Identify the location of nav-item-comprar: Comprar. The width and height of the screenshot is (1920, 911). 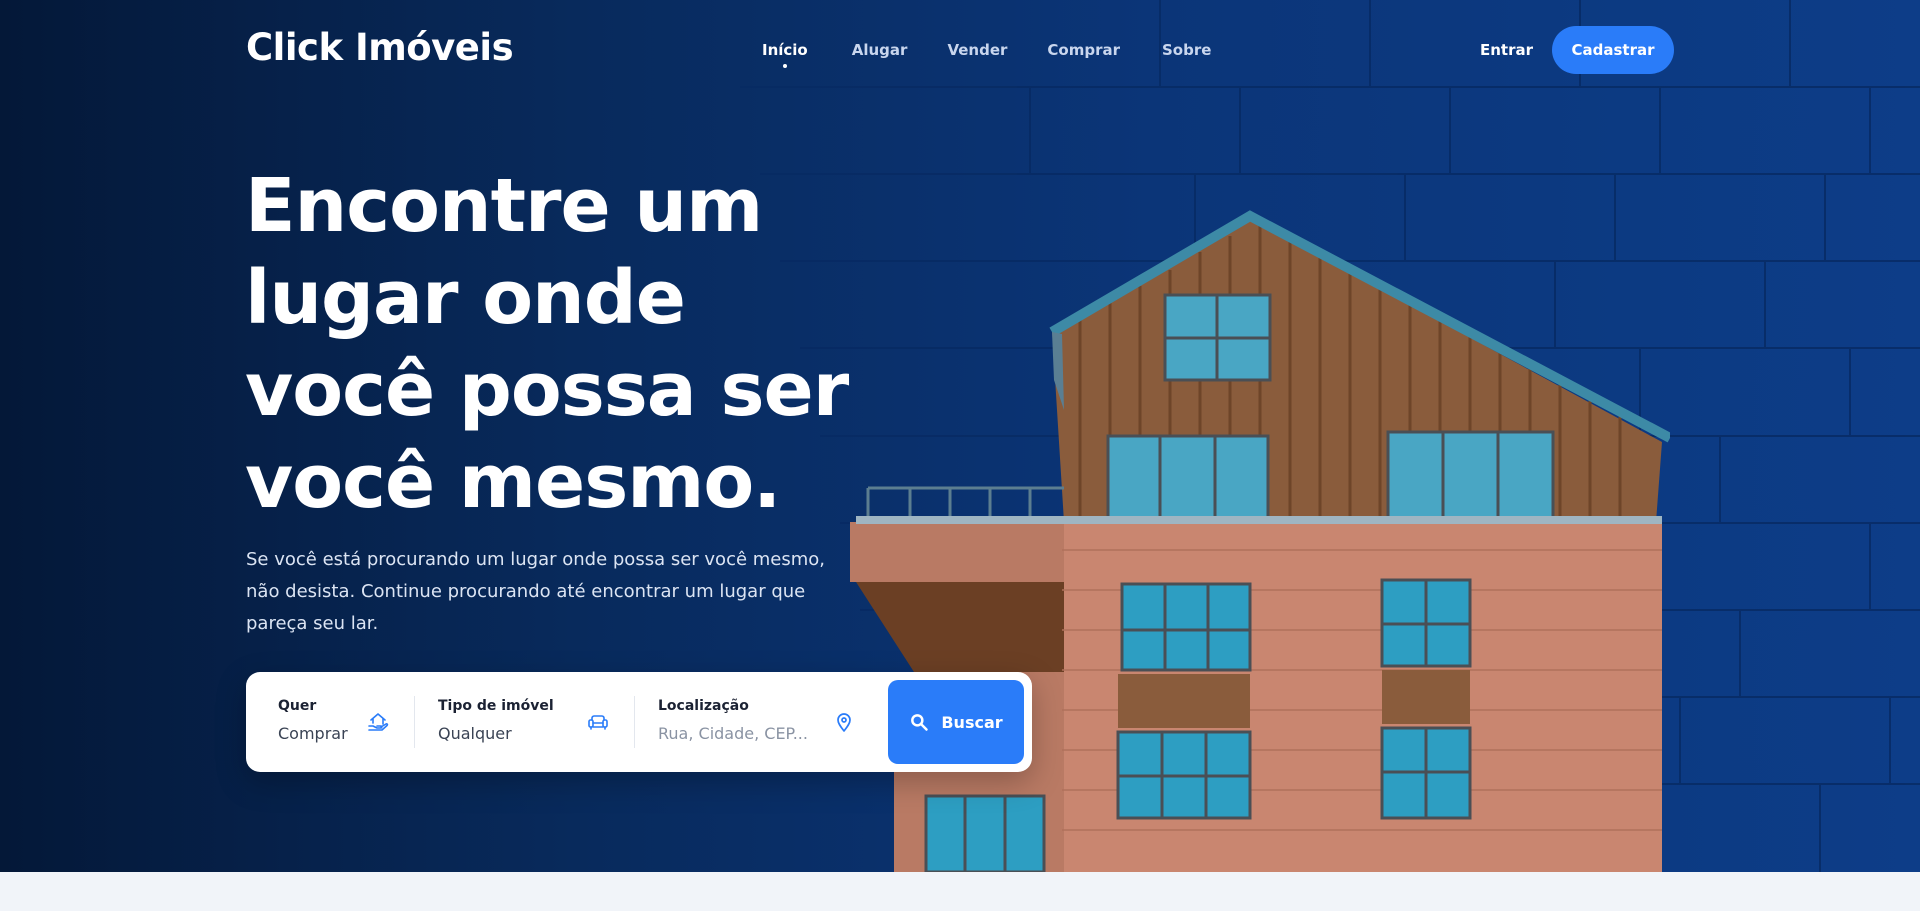
(1083, 50).